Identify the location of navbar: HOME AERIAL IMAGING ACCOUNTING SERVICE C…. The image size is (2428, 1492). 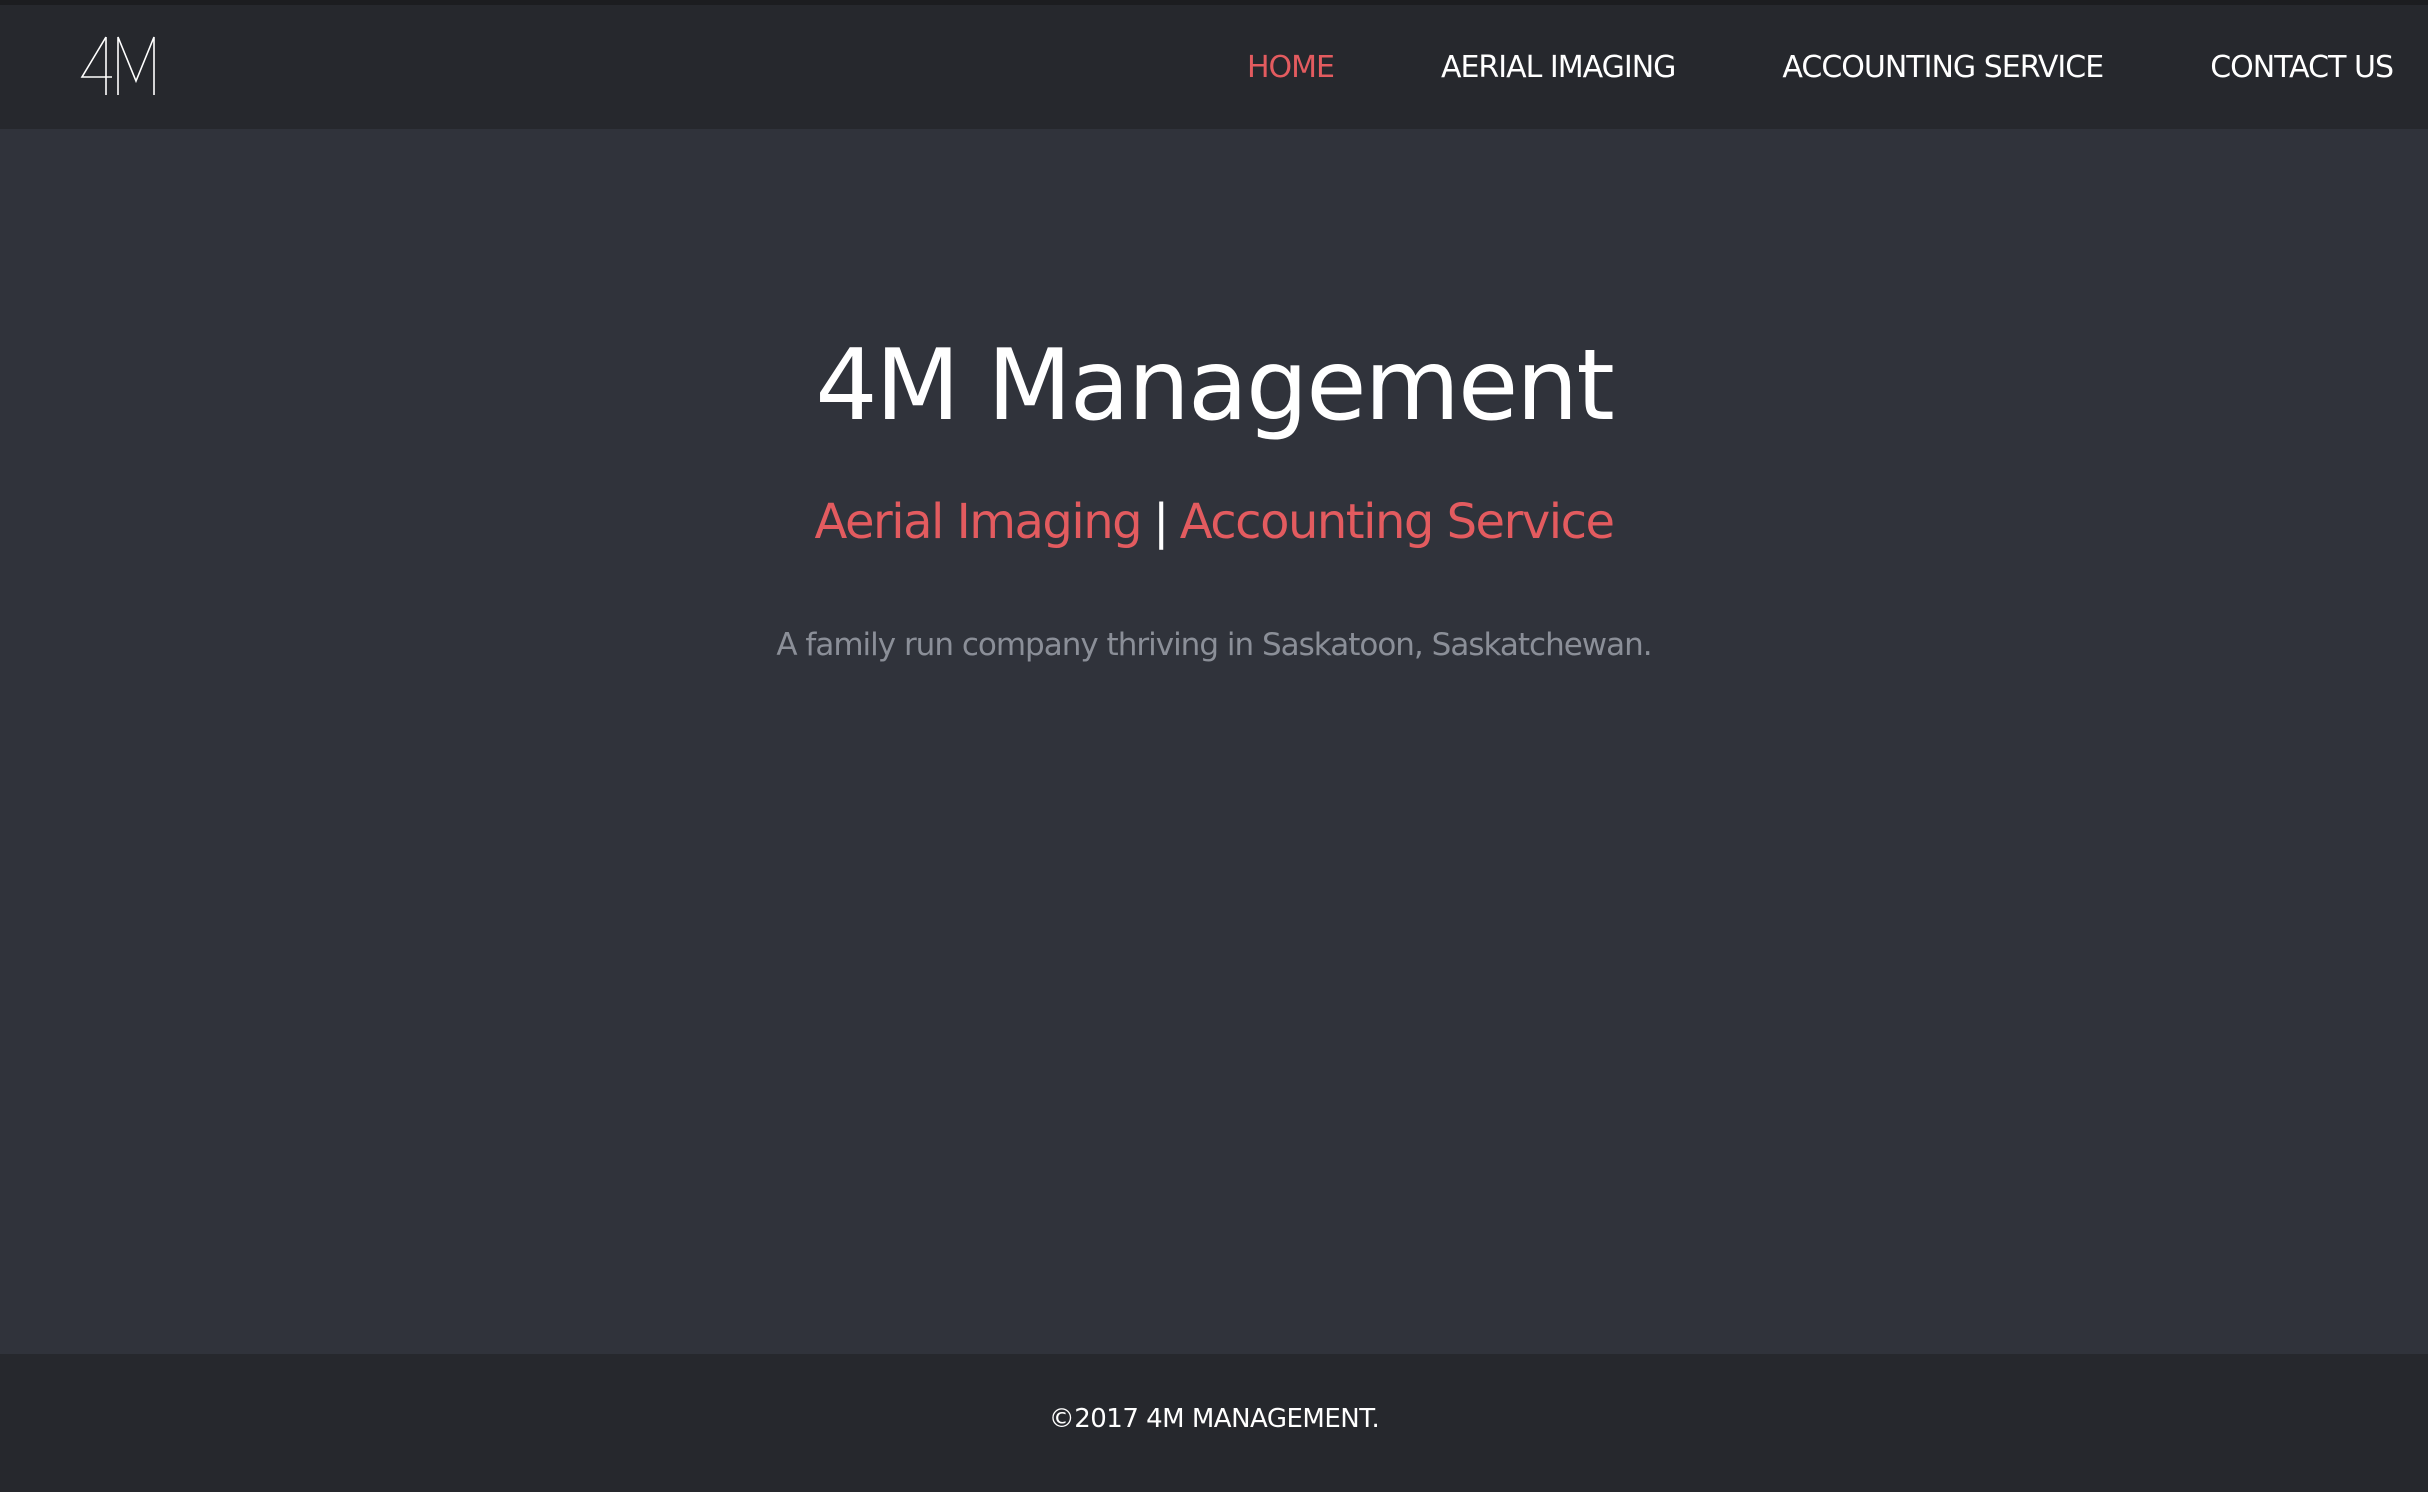
(1214, 67).